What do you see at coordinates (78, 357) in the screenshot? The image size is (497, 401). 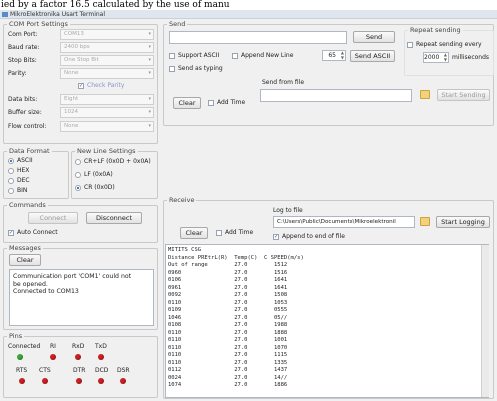 I see `rxd-led-icon` at bounding box center [78, 357].